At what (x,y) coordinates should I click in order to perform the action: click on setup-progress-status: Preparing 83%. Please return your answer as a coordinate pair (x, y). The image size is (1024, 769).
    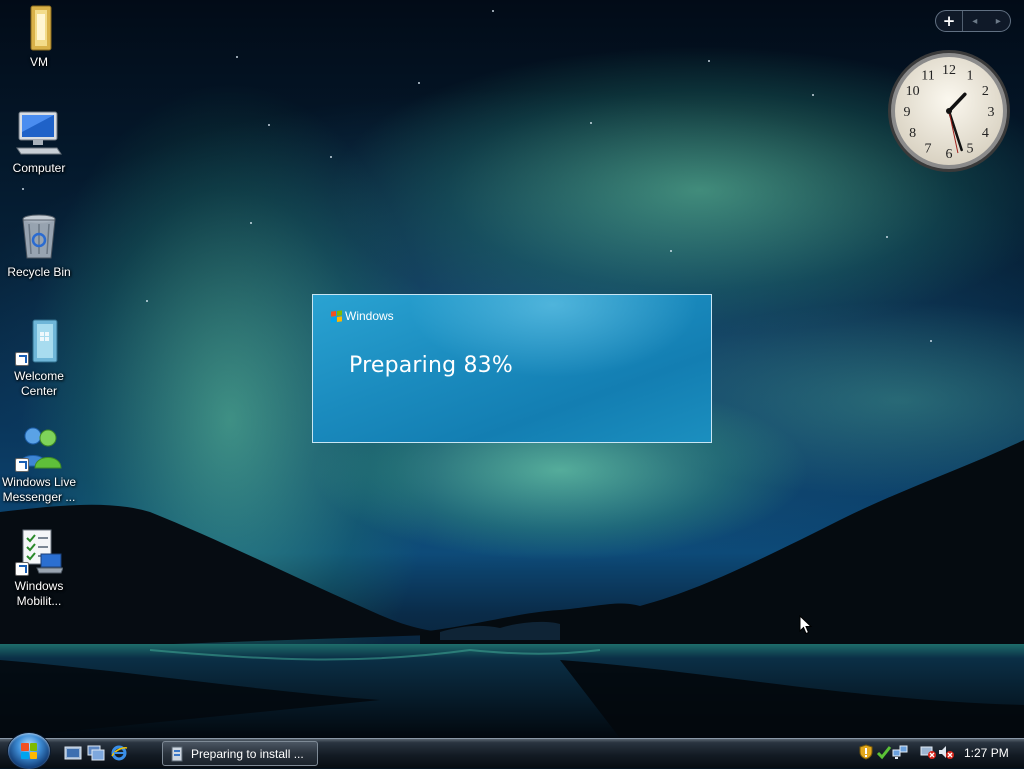
    Looking at the image, I should click on (431, 365).